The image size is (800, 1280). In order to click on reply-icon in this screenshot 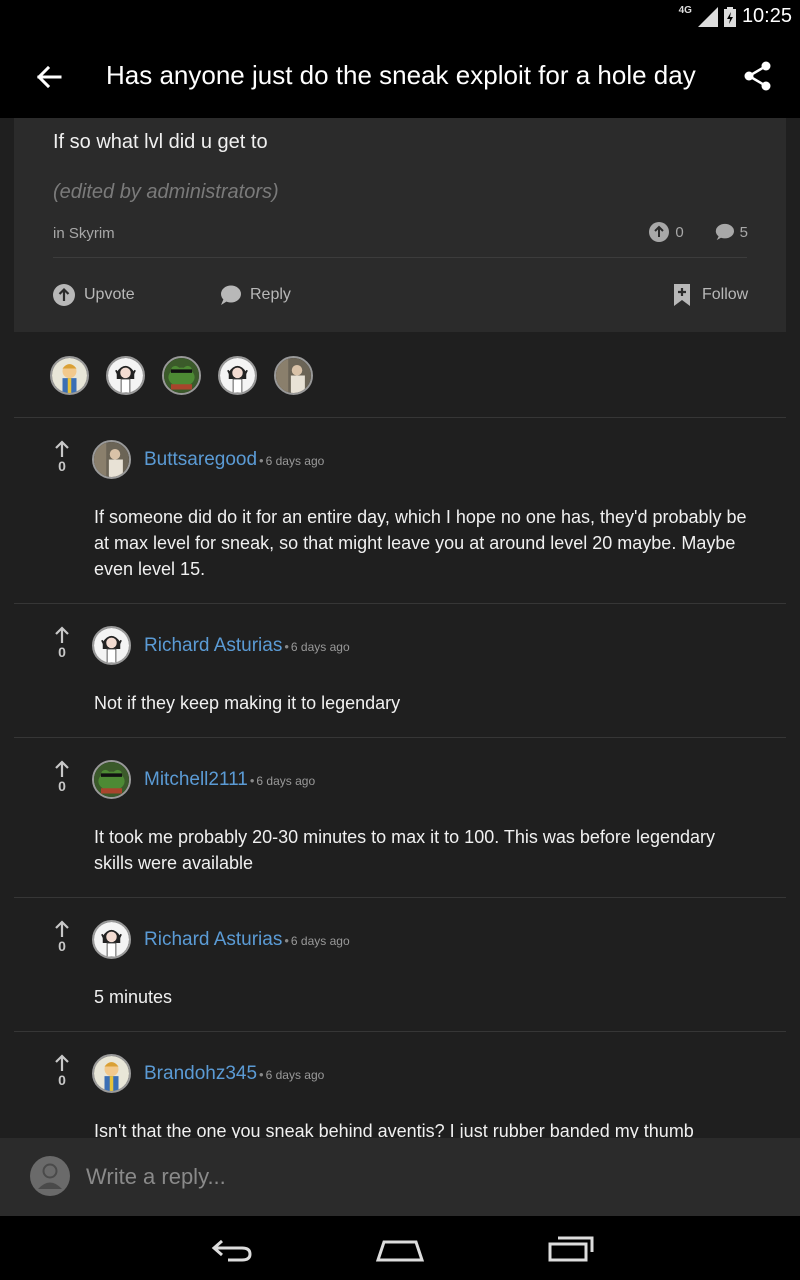, I will do `click(231, 295)`.